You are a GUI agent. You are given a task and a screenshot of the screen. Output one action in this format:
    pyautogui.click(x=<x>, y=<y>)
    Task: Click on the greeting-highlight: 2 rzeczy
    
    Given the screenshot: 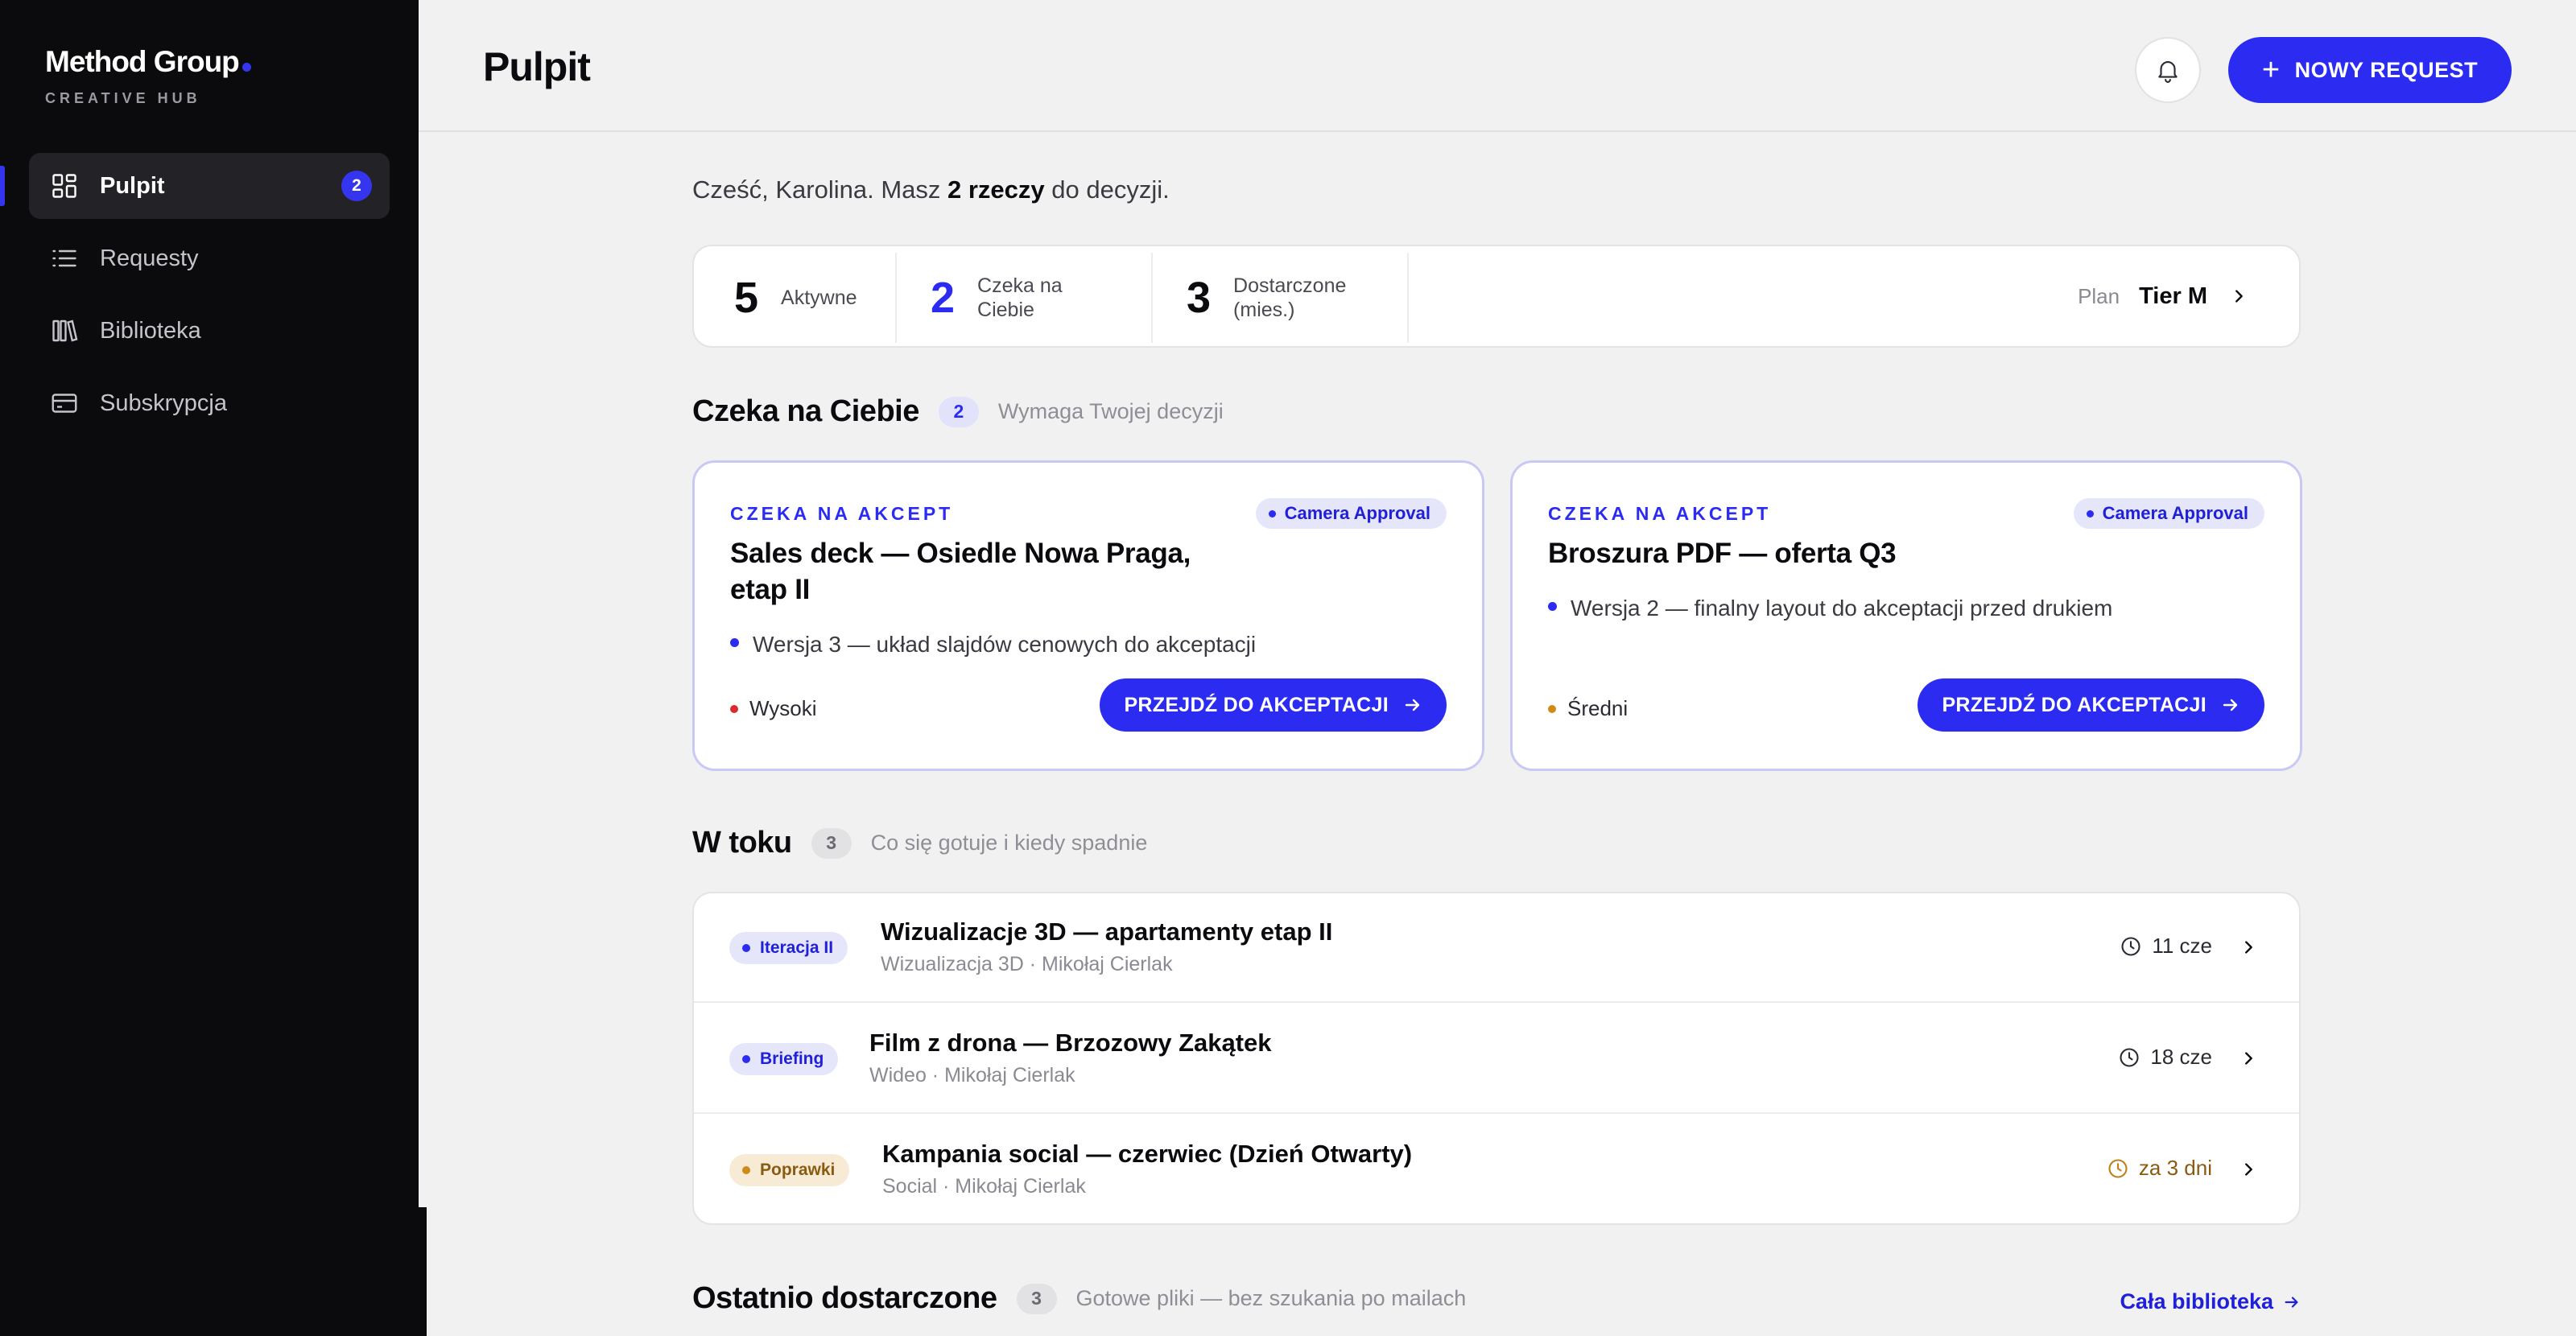 What is the action you would take?
    pyautogui.click(x=996, y=189)
    